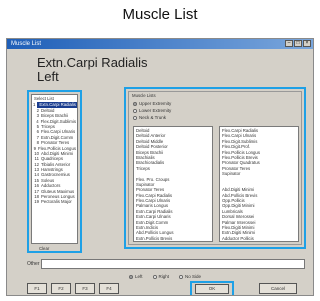  I want to click on window-title: Muscle List, so click(26, 44).